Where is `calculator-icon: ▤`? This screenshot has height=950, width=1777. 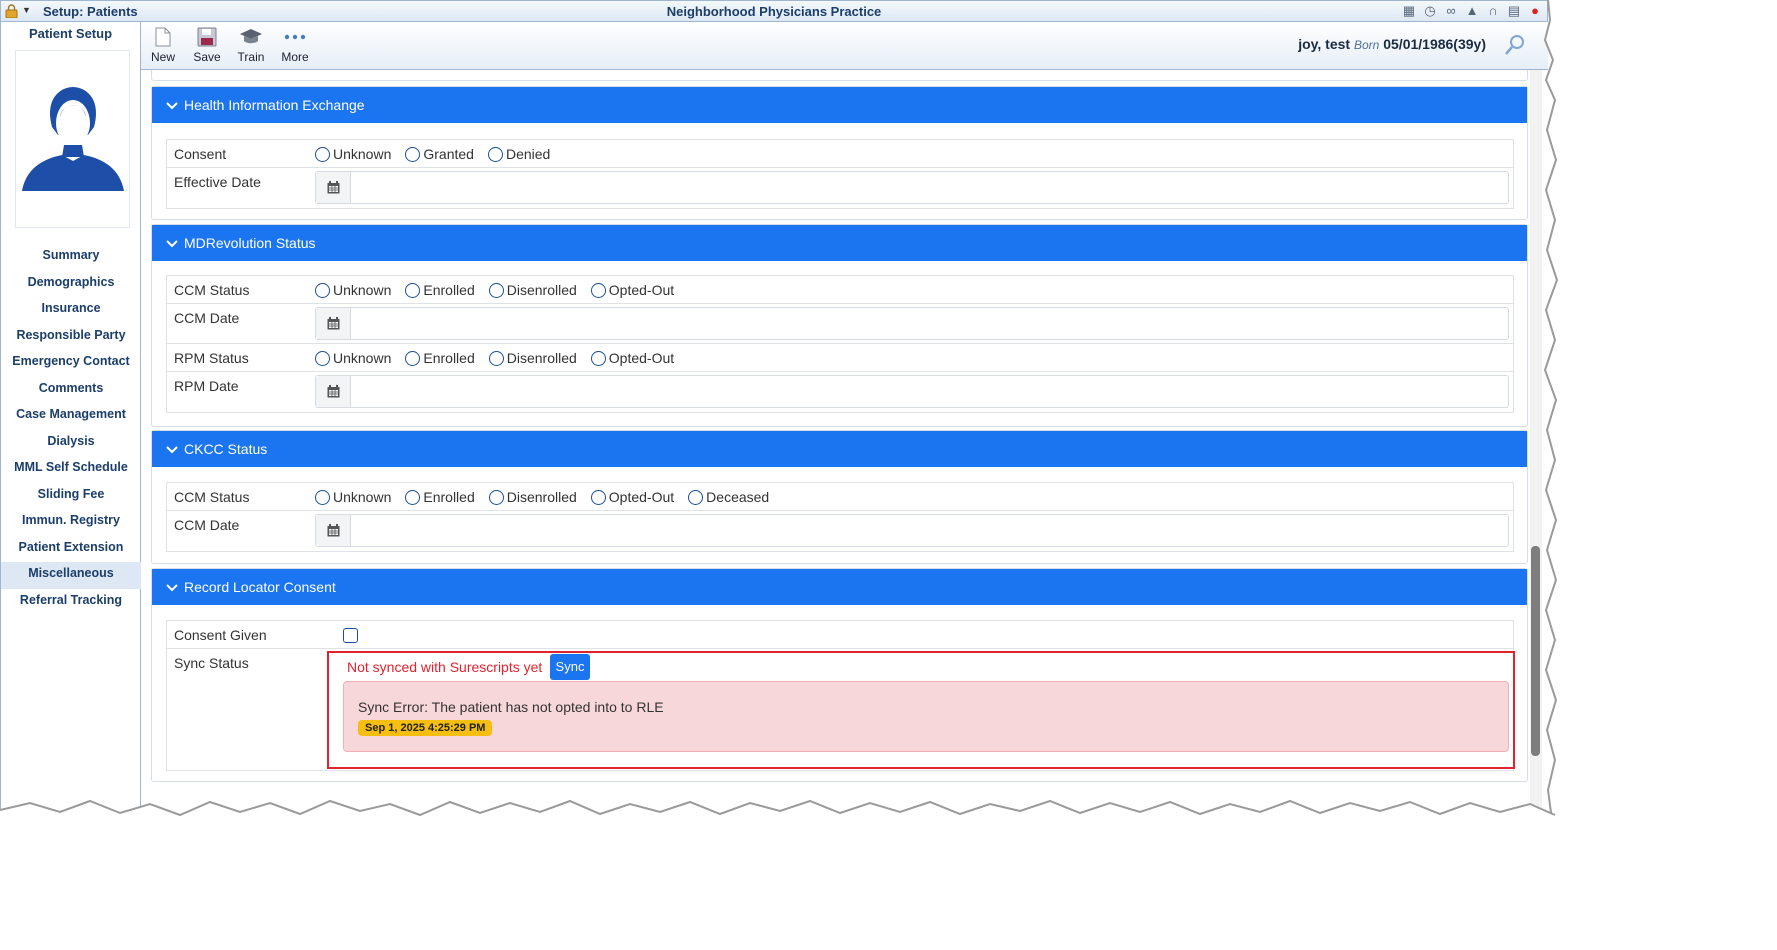 calculator-icon: ▤ is located at coordinates (1514, 11).